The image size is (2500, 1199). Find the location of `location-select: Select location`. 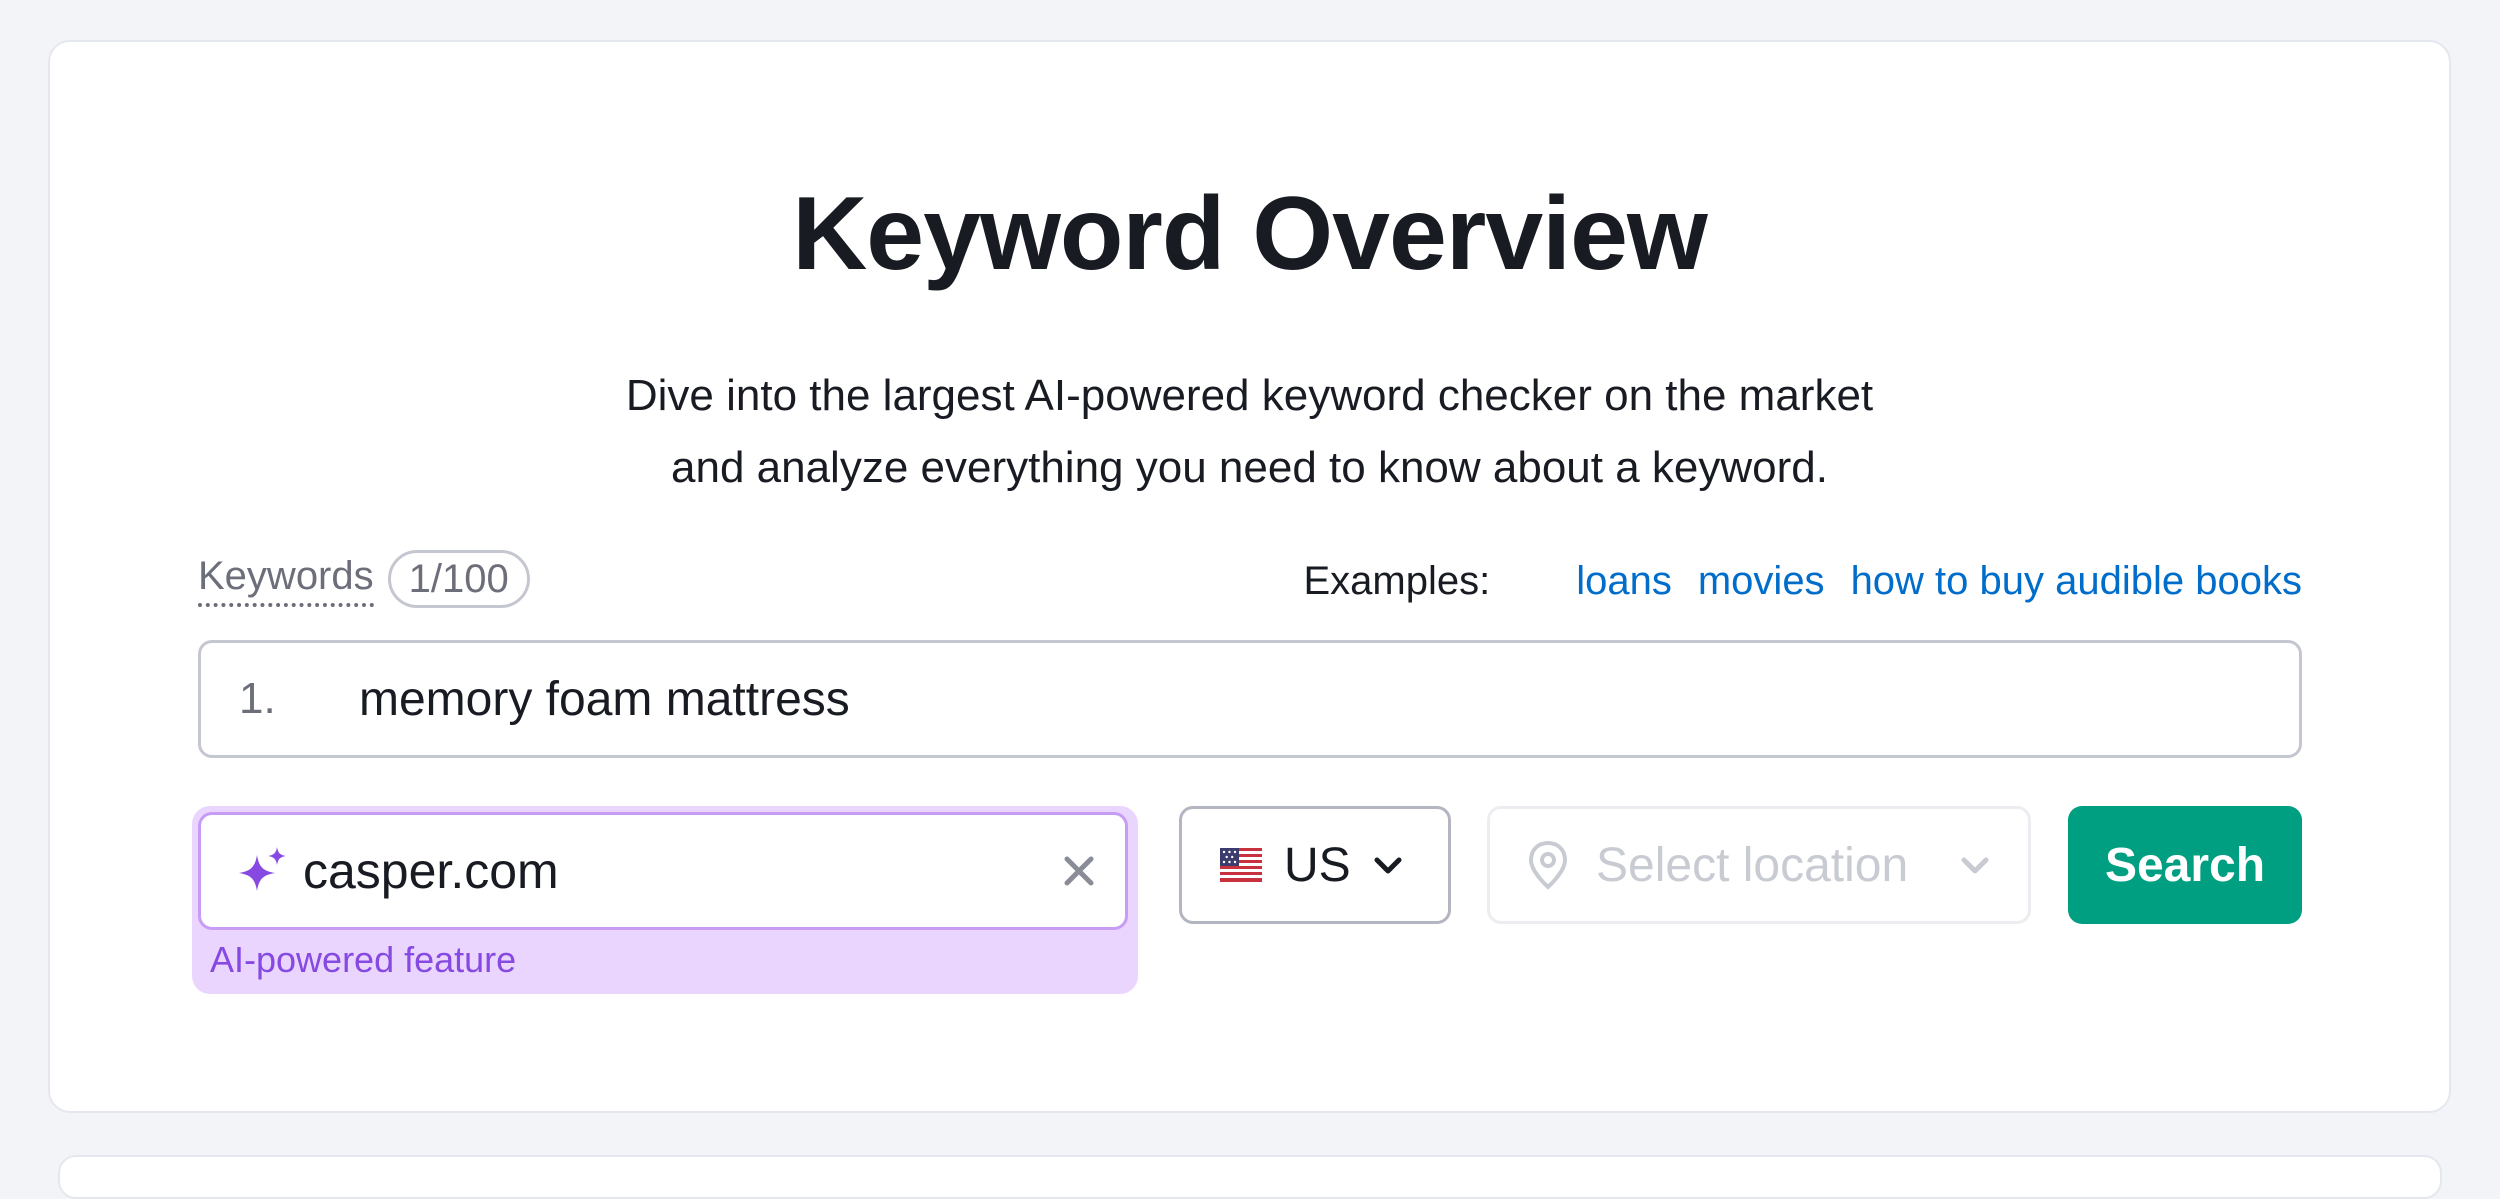

location-select: Select location is located at coordinates (1759, 865).